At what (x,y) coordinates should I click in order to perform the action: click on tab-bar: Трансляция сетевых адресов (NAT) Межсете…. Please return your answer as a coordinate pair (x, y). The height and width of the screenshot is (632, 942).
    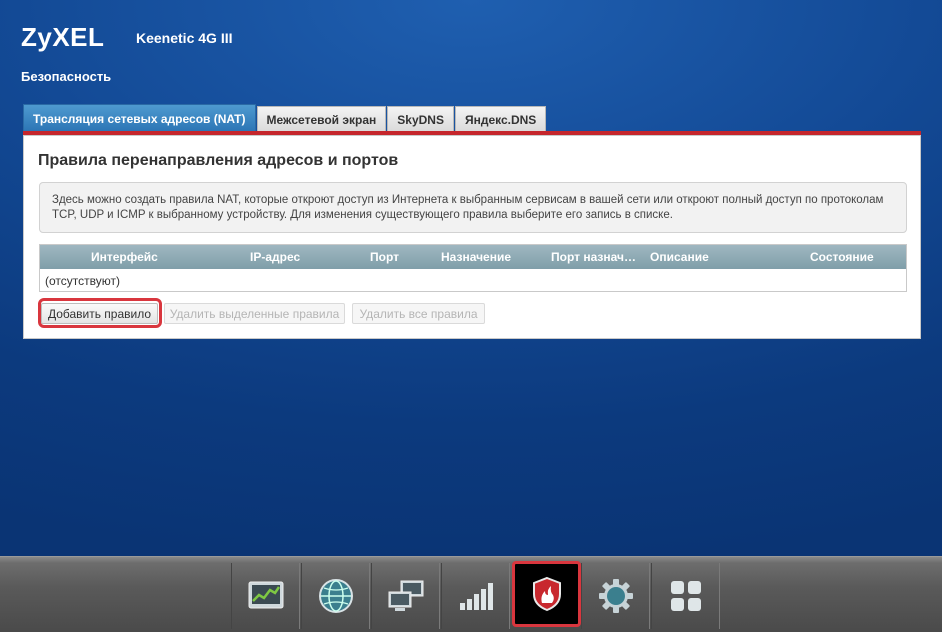
    Looking at the image, I should click on (285, 118).